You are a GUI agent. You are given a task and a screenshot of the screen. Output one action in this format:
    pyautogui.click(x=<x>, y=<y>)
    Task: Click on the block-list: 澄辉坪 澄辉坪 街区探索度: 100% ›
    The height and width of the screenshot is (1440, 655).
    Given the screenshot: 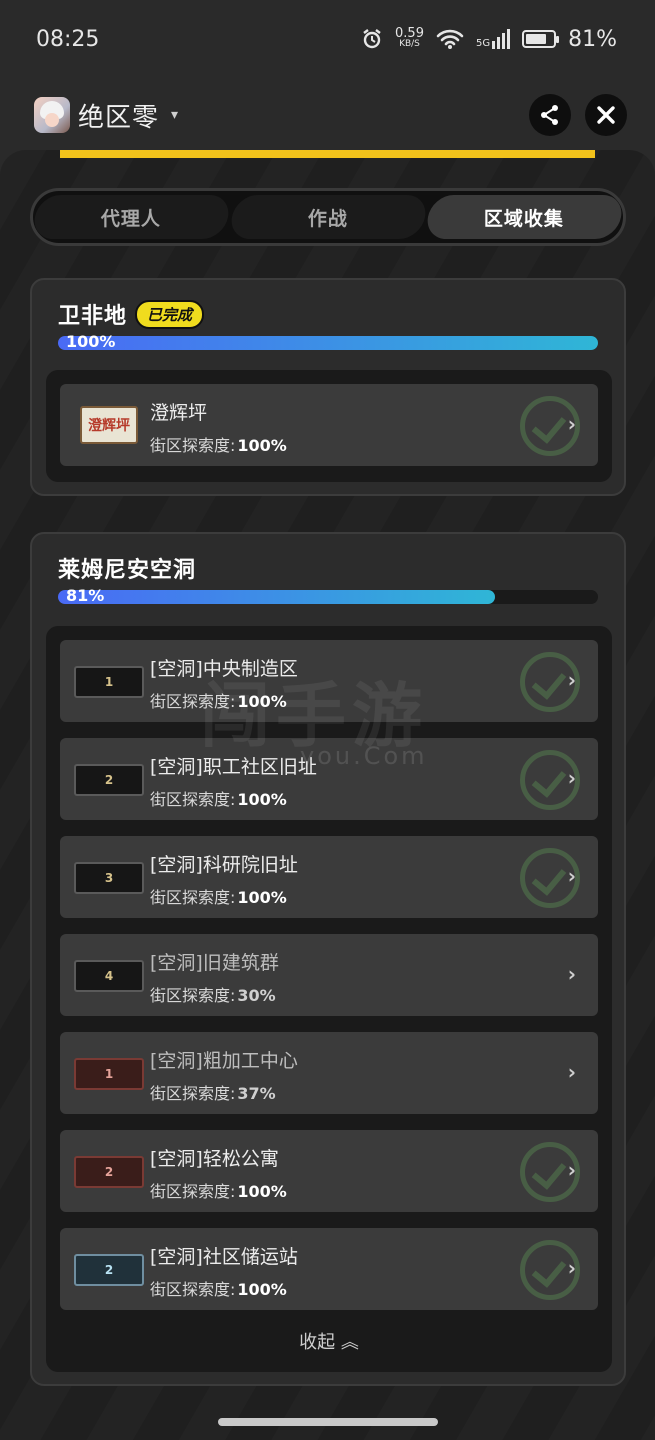 What is the action you would take?
    pyautogui.click(x=329, y=426)
    